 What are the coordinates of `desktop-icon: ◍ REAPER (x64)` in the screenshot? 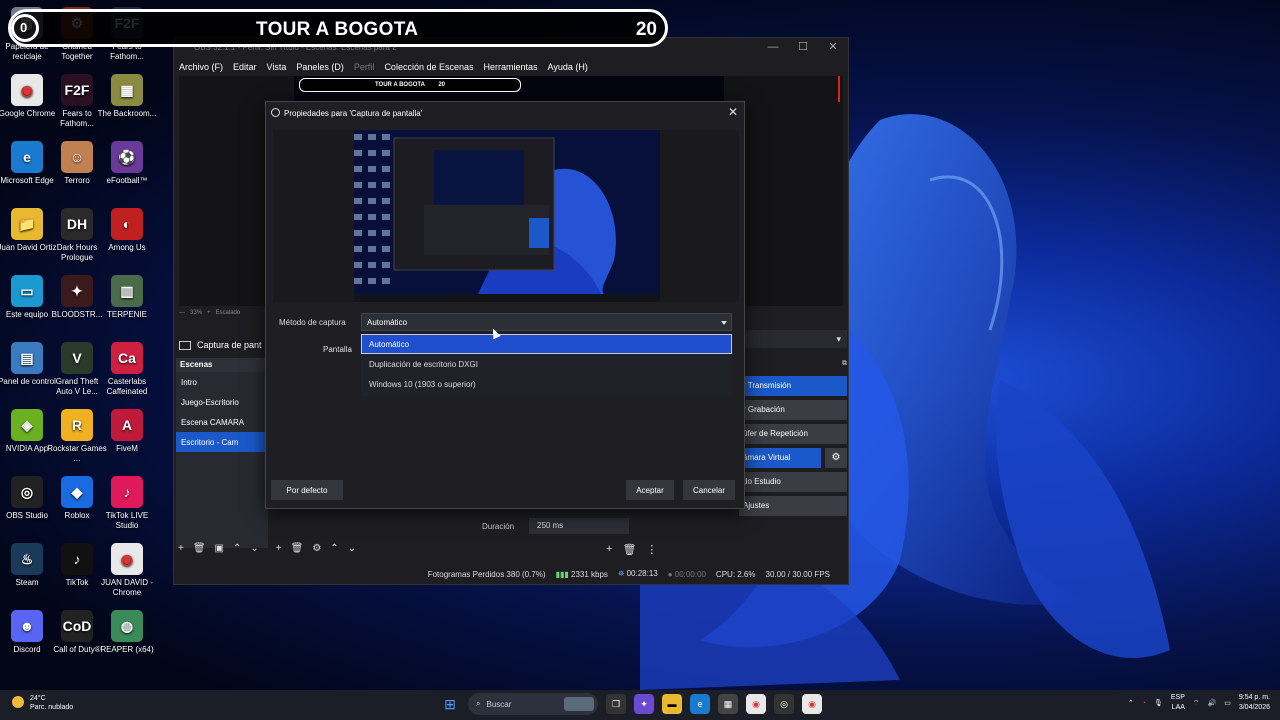 It's located at (127, 632).